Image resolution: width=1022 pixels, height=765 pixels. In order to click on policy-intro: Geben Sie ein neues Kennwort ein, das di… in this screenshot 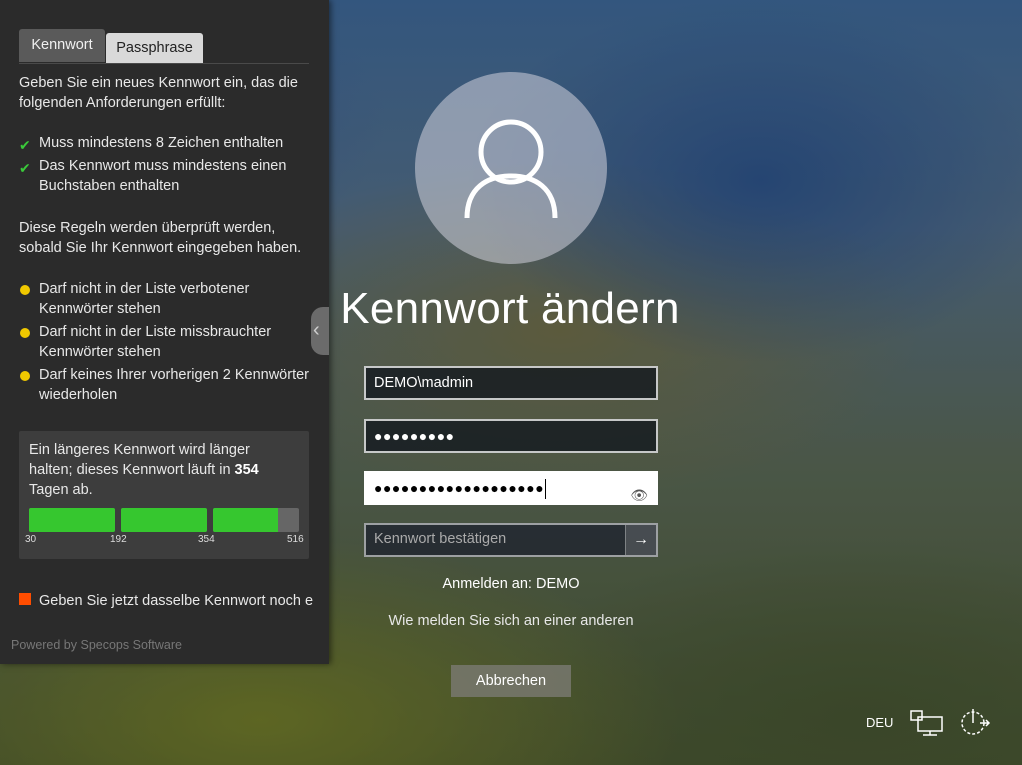, I will do `click(158, 93)`.